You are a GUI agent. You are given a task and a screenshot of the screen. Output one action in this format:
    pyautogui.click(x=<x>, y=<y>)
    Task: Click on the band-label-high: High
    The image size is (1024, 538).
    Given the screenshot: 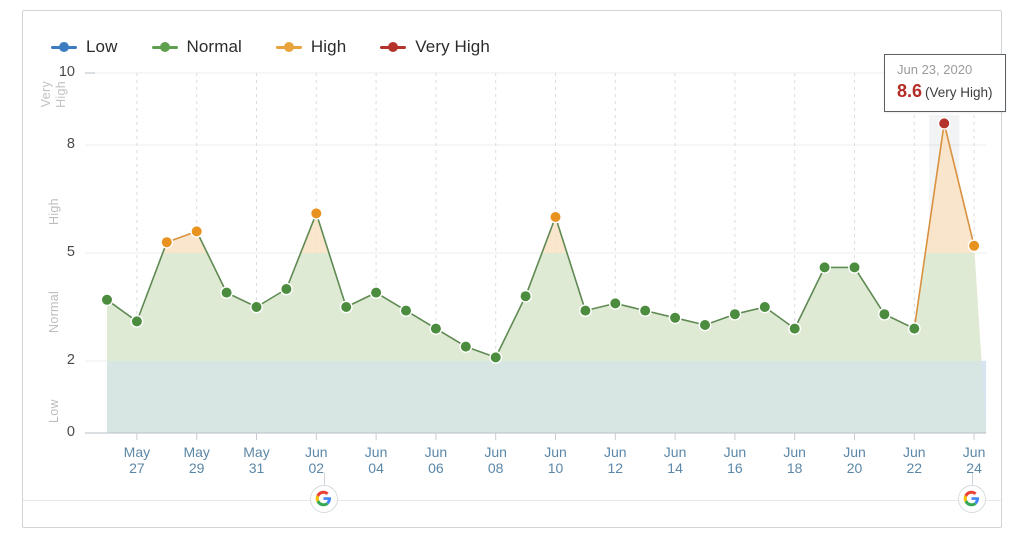 What is the action you would take?
    pyautogui.click(x=54, y=211)
    